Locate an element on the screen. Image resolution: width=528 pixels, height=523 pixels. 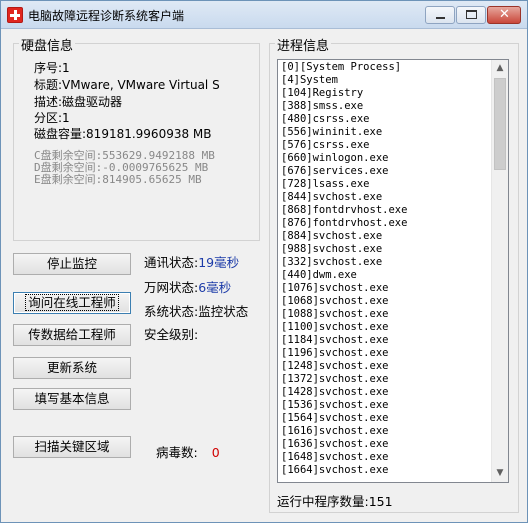
process-list-item: [876]fontdrvhost.exe is located at coordinates (386, 223).